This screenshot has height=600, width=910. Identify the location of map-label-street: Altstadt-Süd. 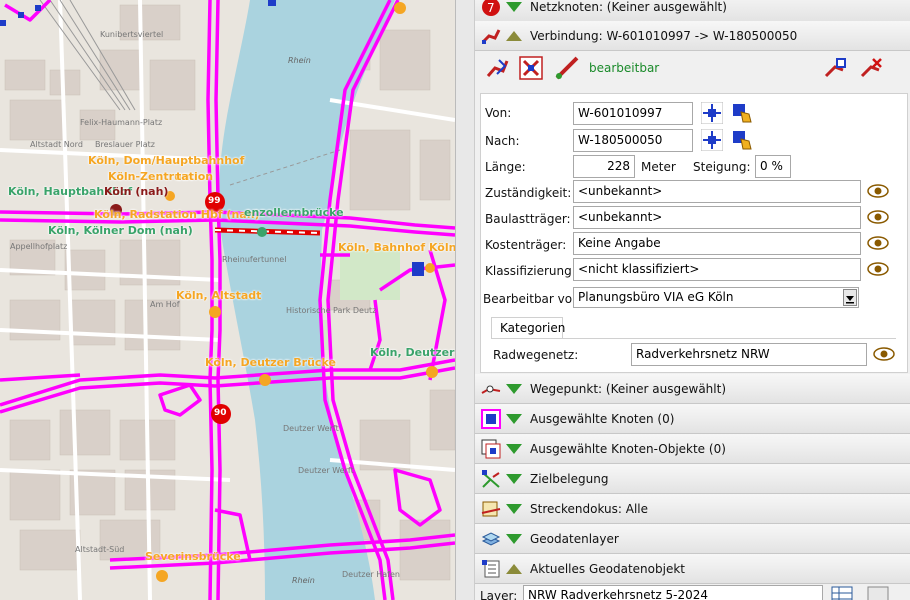
(100, 549).